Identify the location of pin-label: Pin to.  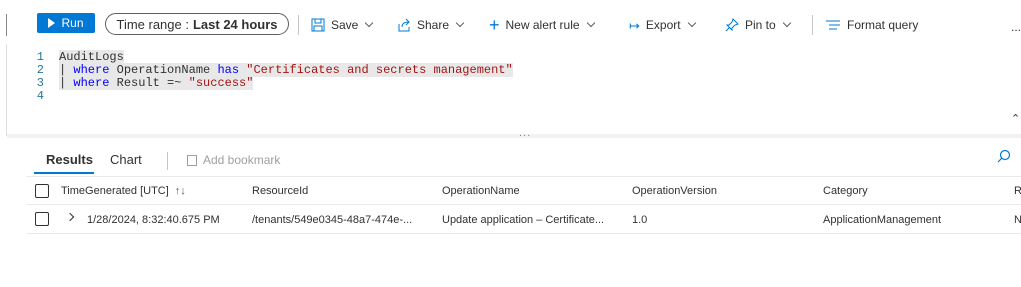
(760, 25).